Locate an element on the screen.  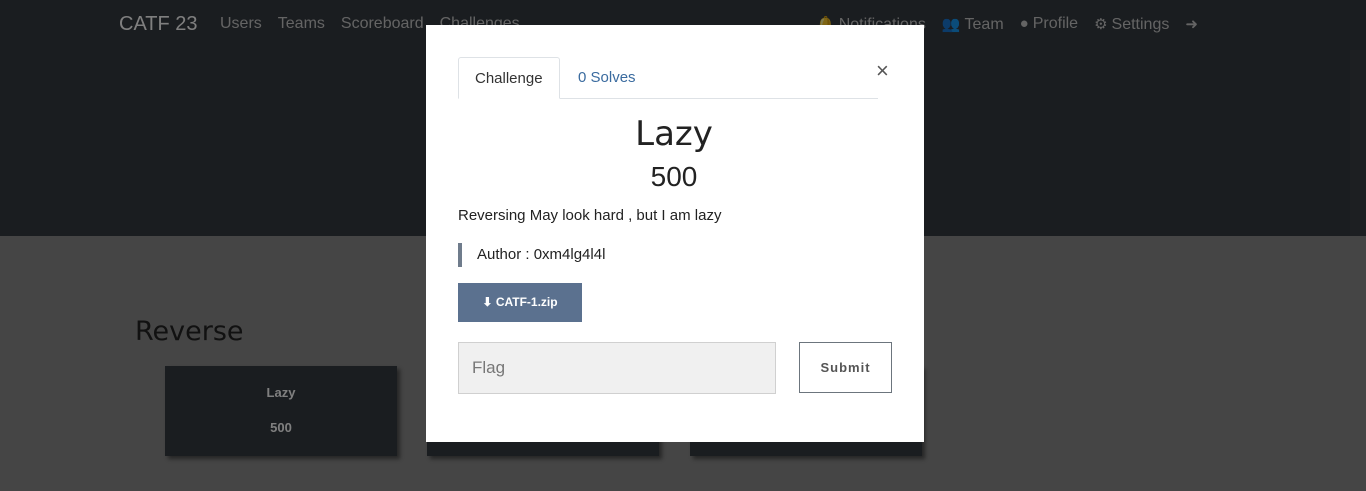
download-file-label: CATF-1.zip is located at coordinates (526, 302).